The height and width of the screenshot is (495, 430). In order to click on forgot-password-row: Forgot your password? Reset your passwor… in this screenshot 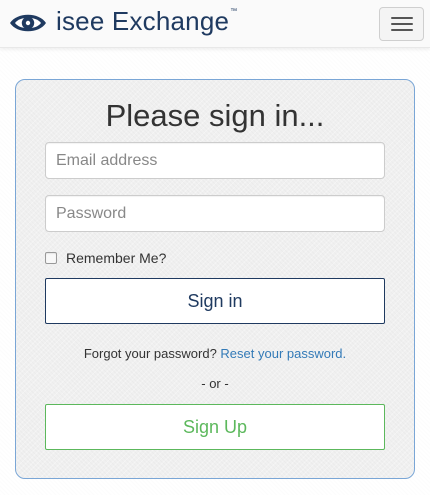, I will do `click(215, 353)`.